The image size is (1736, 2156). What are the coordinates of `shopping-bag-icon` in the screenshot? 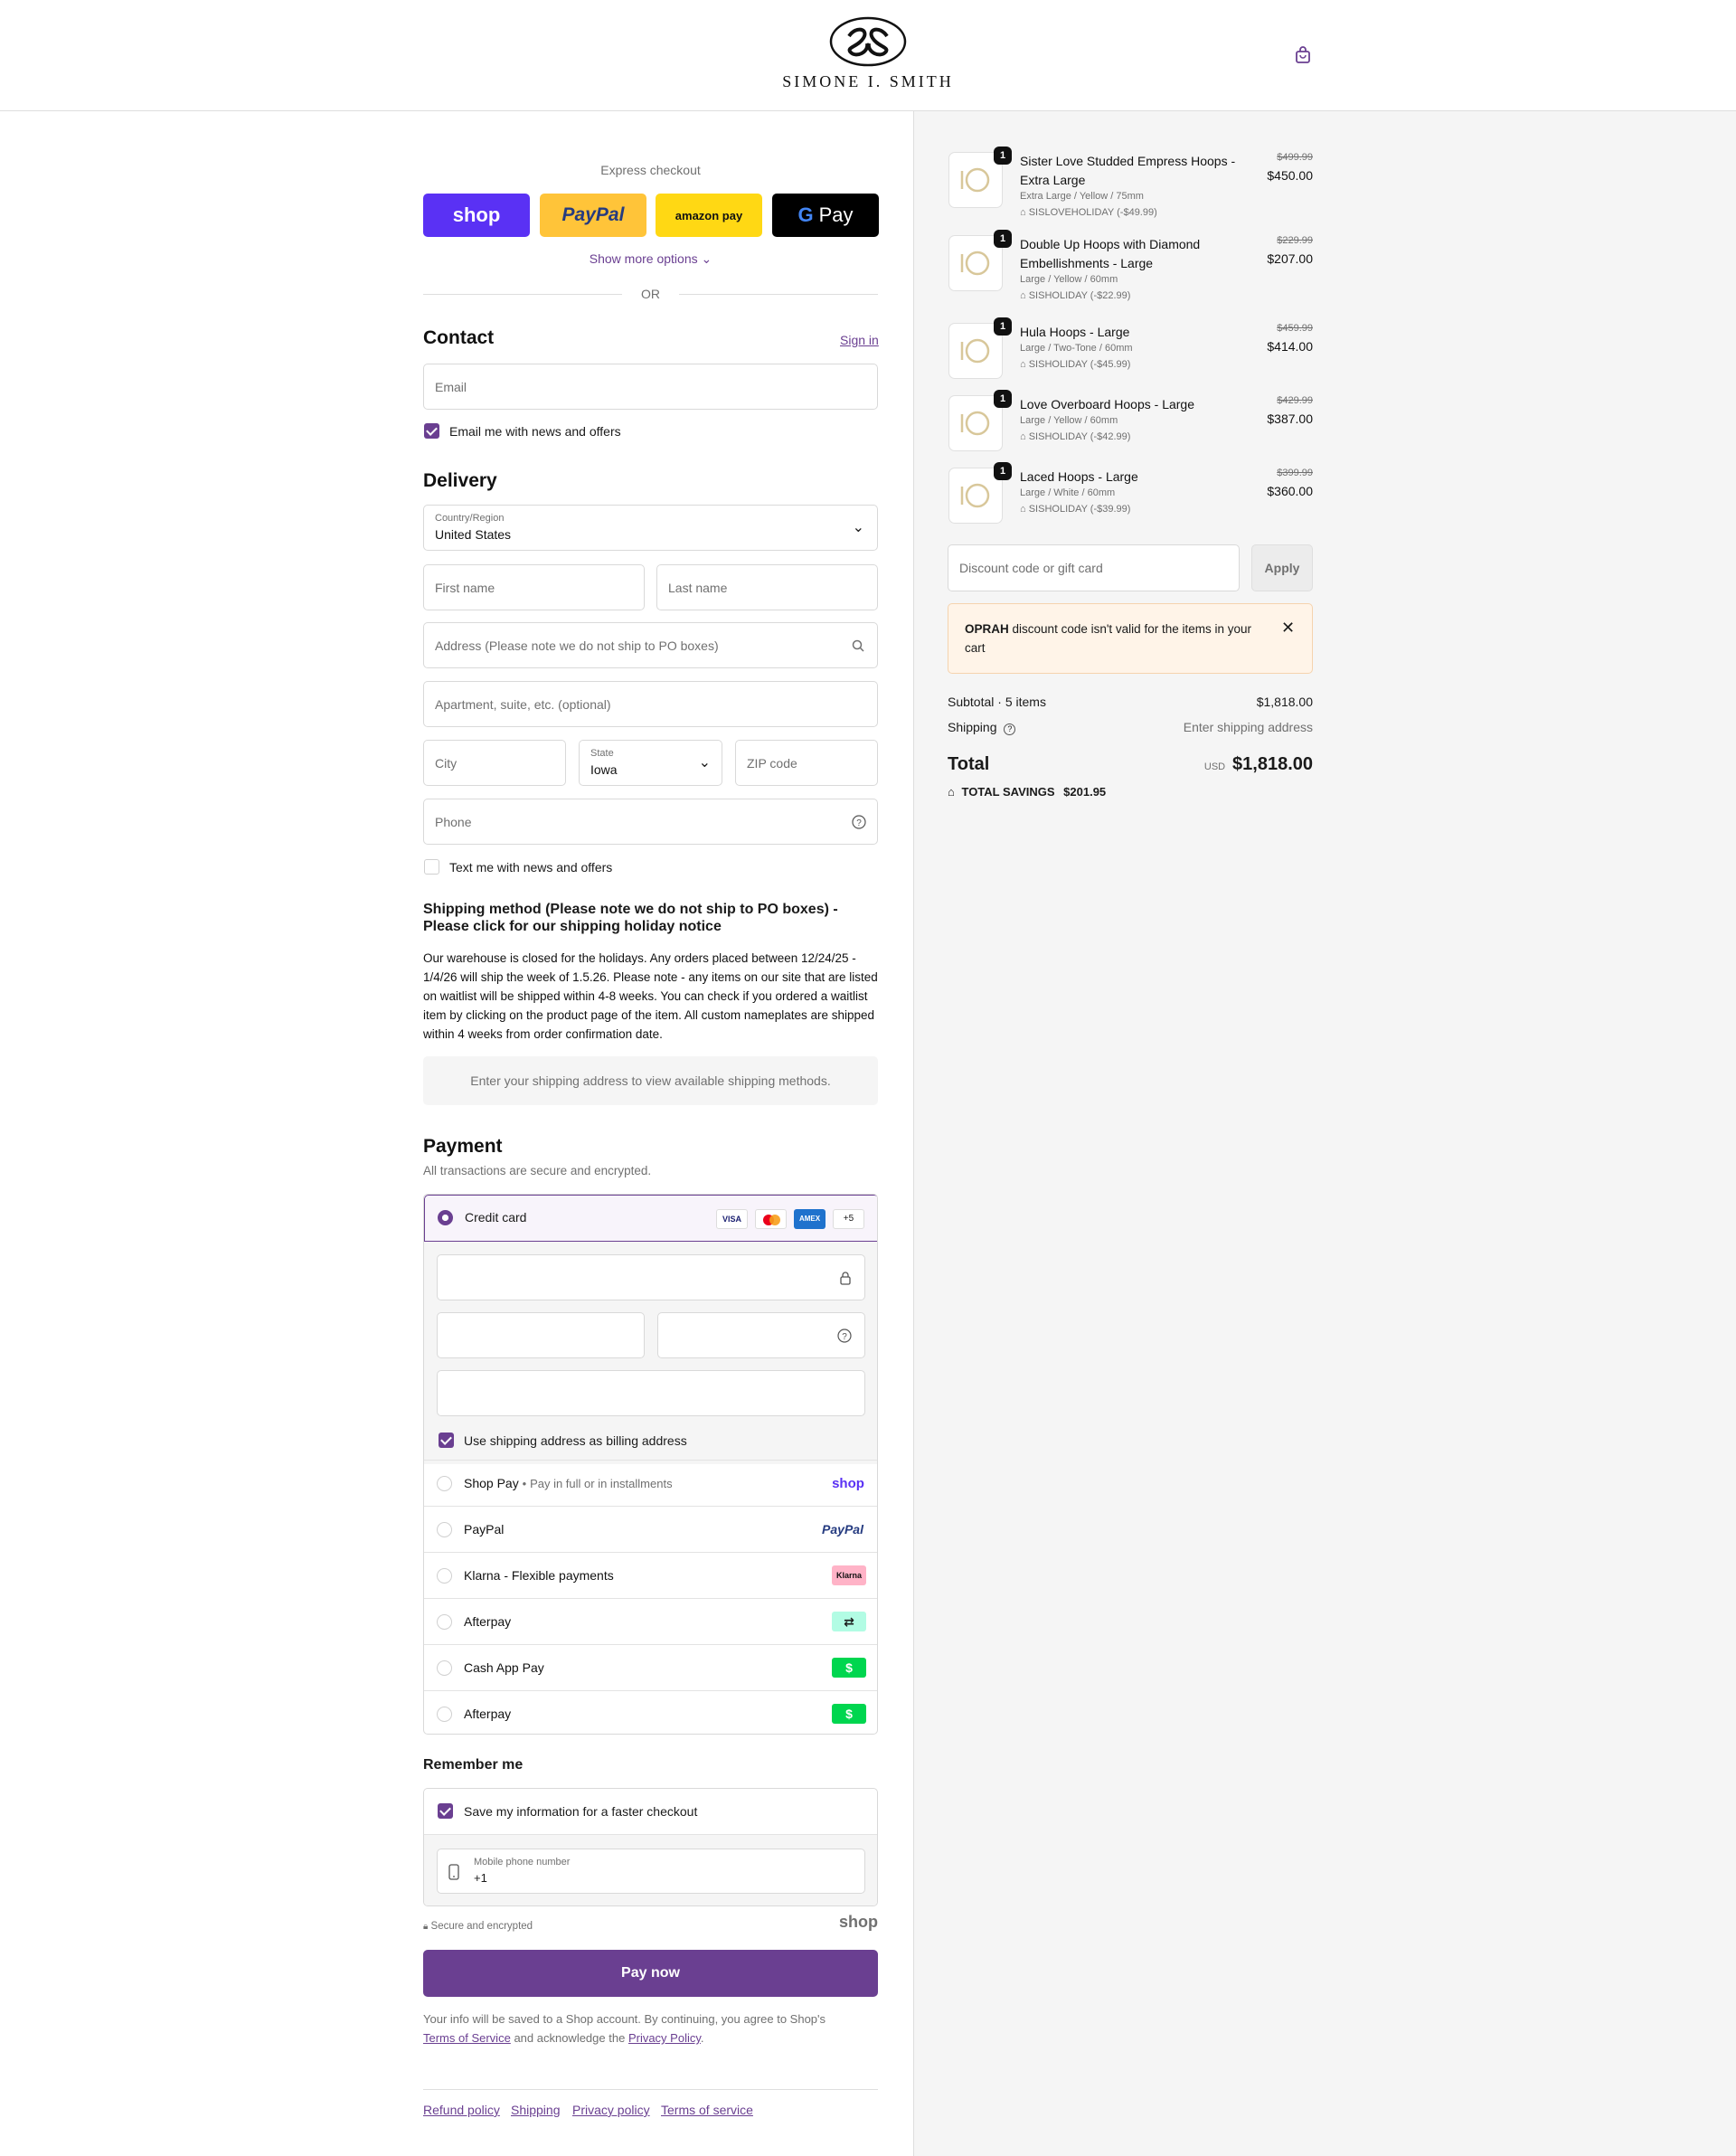 It's located at (1303, 55).